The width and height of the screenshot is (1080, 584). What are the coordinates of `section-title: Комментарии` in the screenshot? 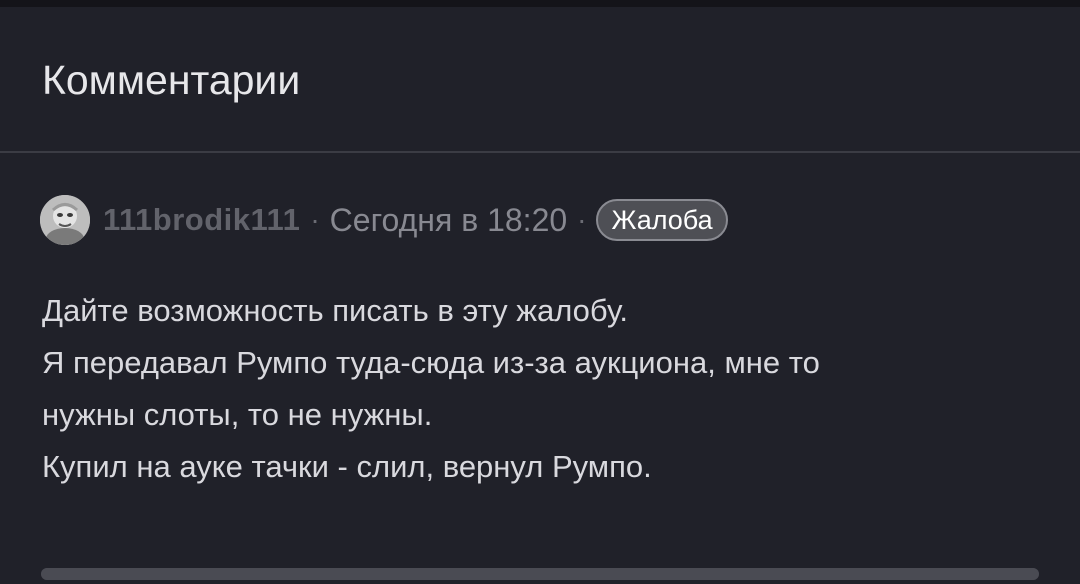 It's located at (171, 80).